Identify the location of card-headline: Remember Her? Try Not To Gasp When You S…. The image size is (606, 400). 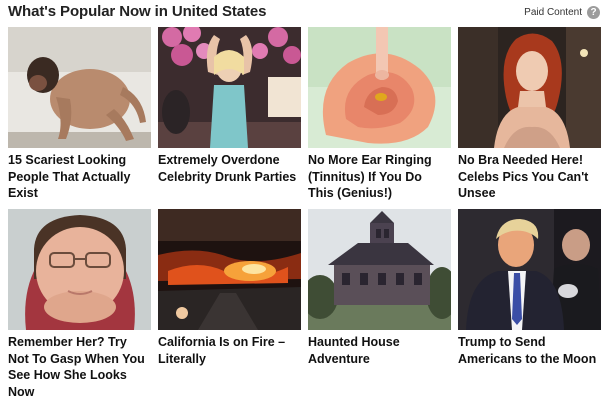
(79, 367).